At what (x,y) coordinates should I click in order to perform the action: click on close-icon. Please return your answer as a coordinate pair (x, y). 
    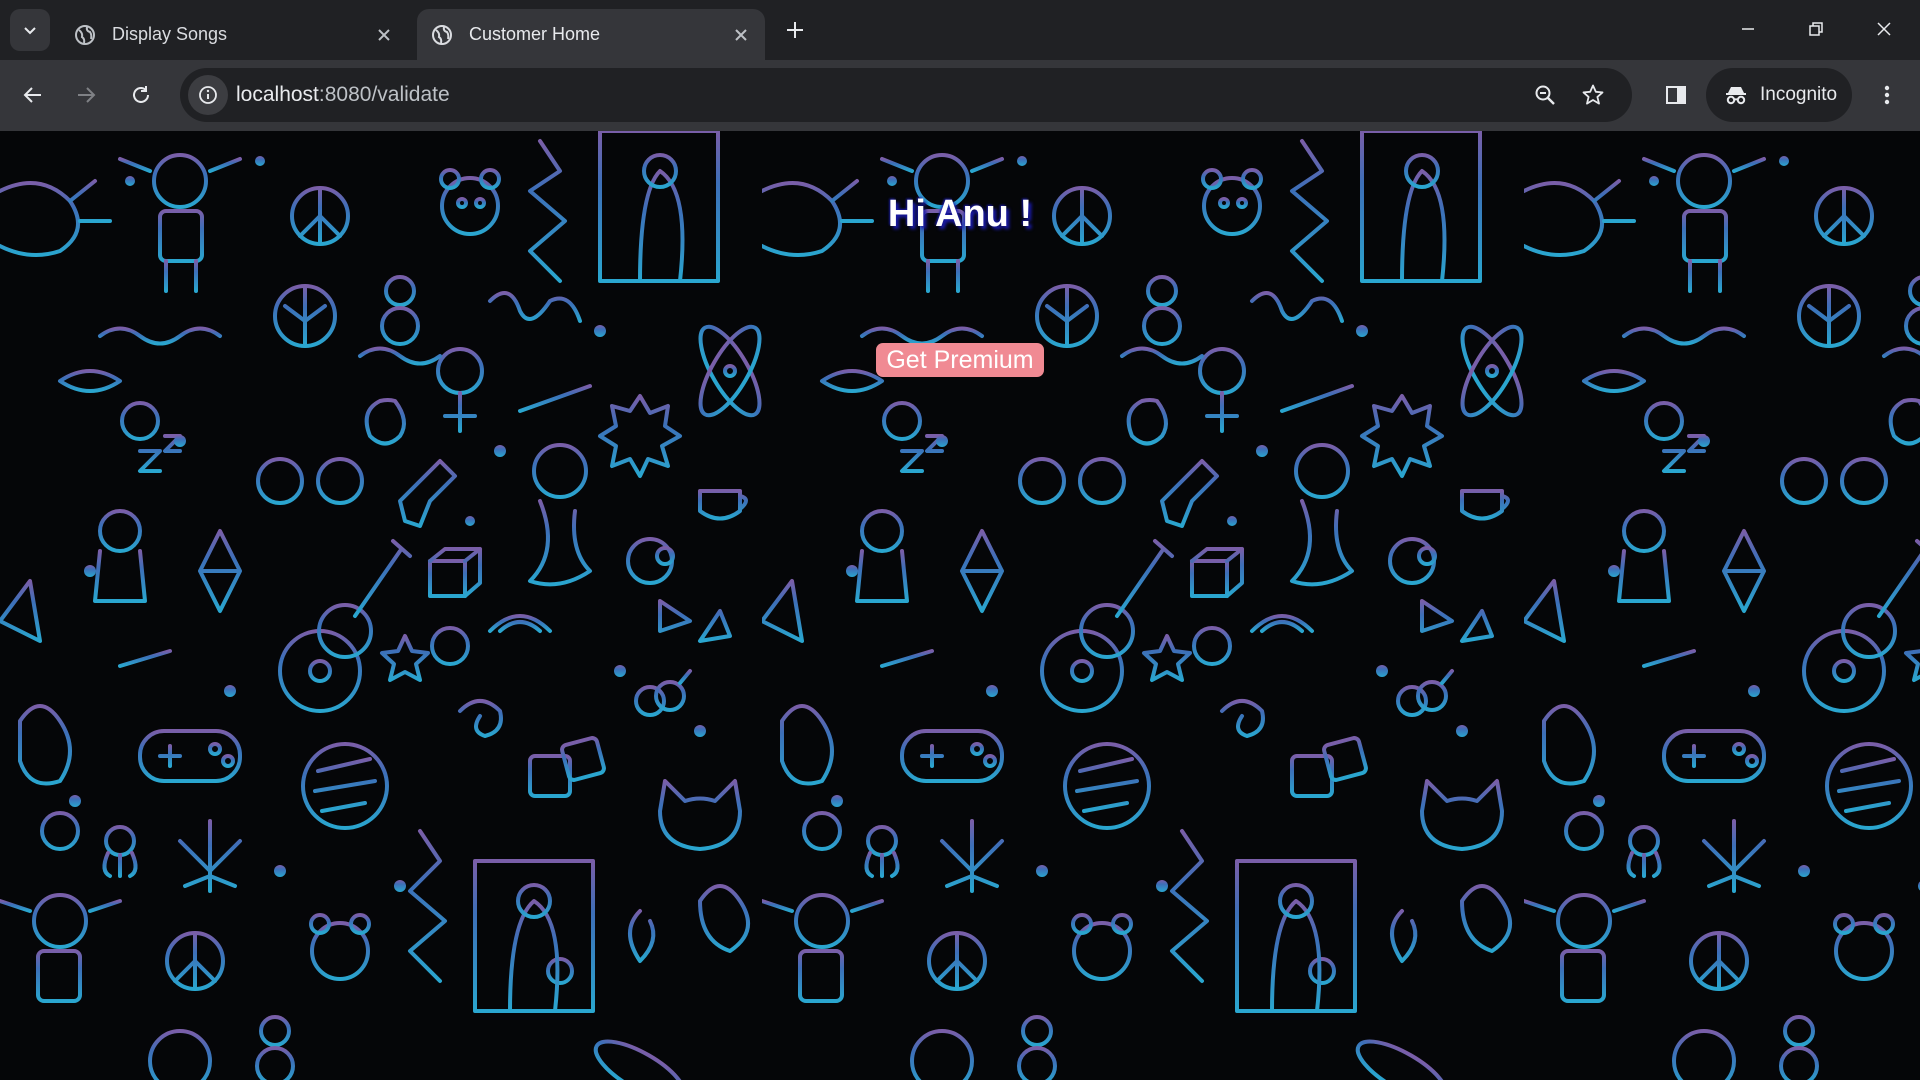
    Looking at the image, I should click on (1884, 29).